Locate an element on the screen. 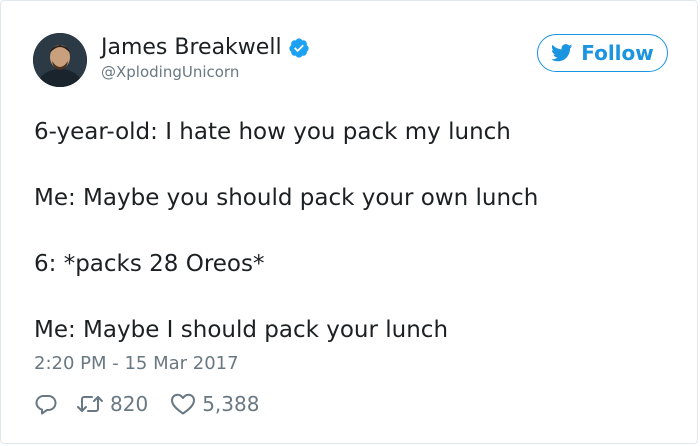 The height and width of the screenshot is (446, 700). display-name-row: James Breakwell is located at coordinates (205, 48).